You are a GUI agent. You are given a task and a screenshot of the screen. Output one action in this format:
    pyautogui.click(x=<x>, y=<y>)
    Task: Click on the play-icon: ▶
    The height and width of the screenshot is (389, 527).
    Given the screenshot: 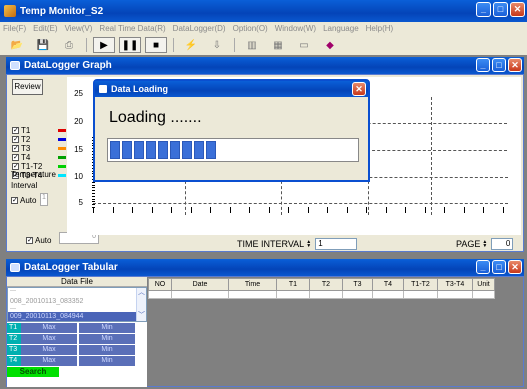 What is the action you would take?
    pyautogui.click(x=104, y=45)
    